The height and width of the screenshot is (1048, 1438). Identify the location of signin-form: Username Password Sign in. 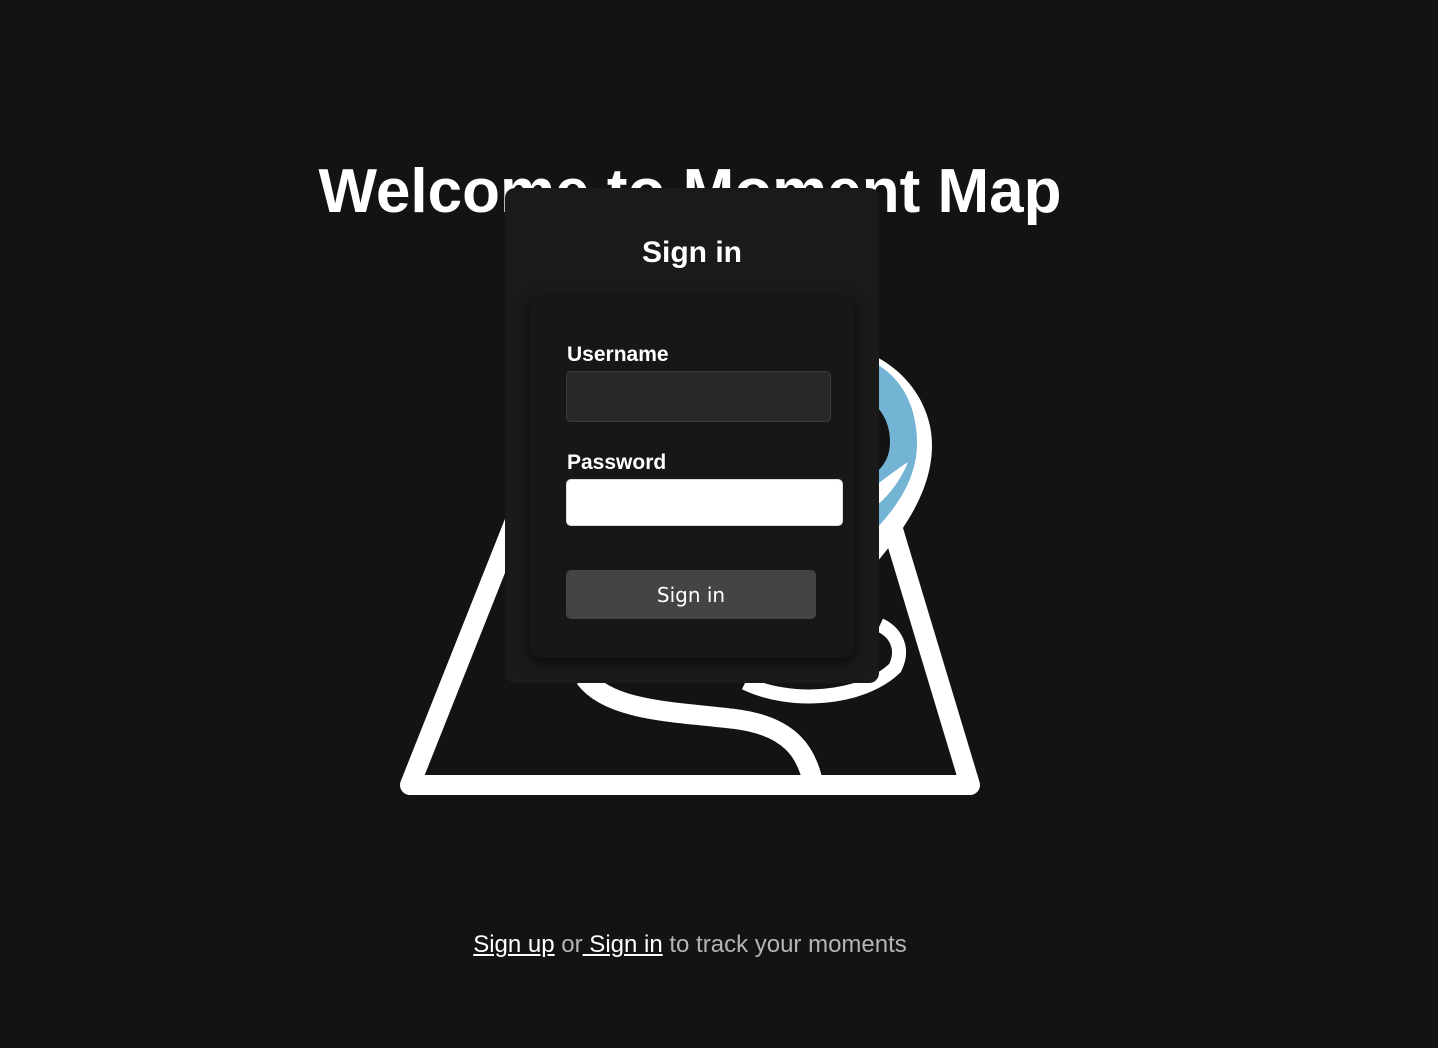
(692, 477).